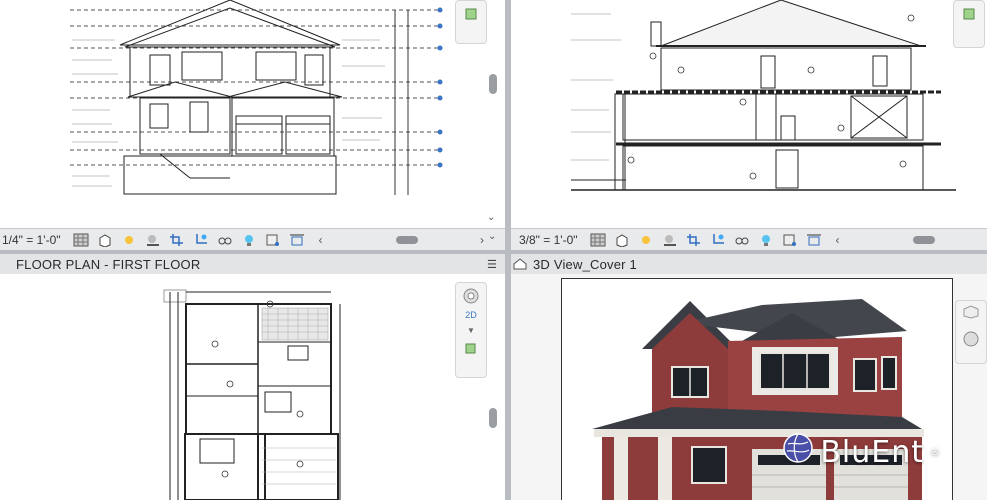  I want to click on chevron-down-icon: ▼, so click(471, 330).